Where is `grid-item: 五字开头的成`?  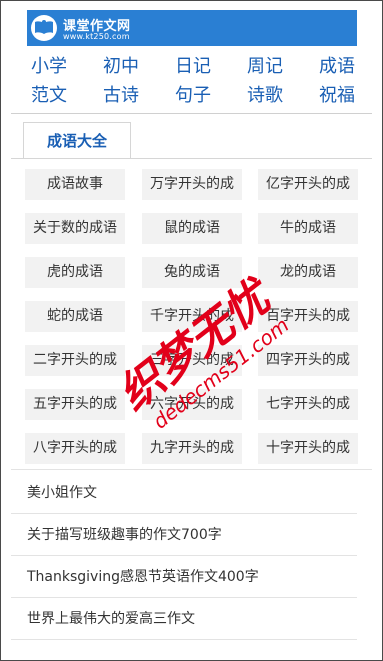
grid-item: 五字开头的成 is located at coordinates (75, 404).